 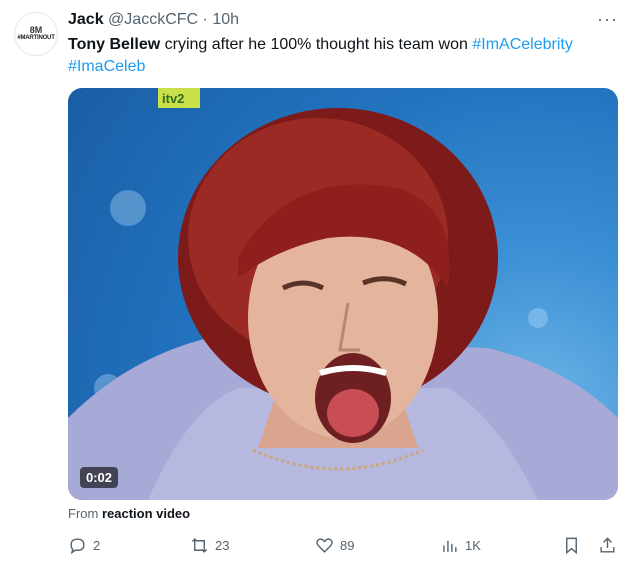 I want to click on avatar-logo-text: 8M, so click(x=36, y=30).